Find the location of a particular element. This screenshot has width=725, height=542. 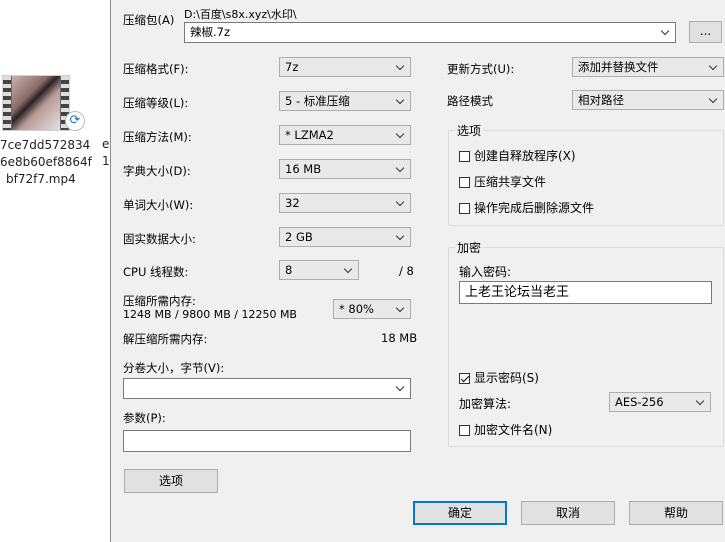

level-value: 5 - 标准压缩 is located at coordinates (317, 101).